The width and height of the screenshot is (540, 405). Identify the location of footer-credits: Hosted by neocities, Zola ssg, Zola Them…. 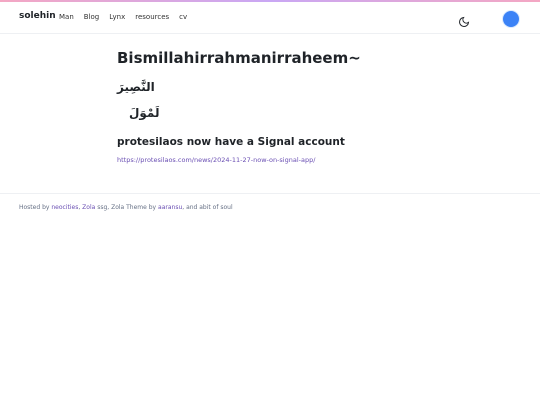
(126, 207).